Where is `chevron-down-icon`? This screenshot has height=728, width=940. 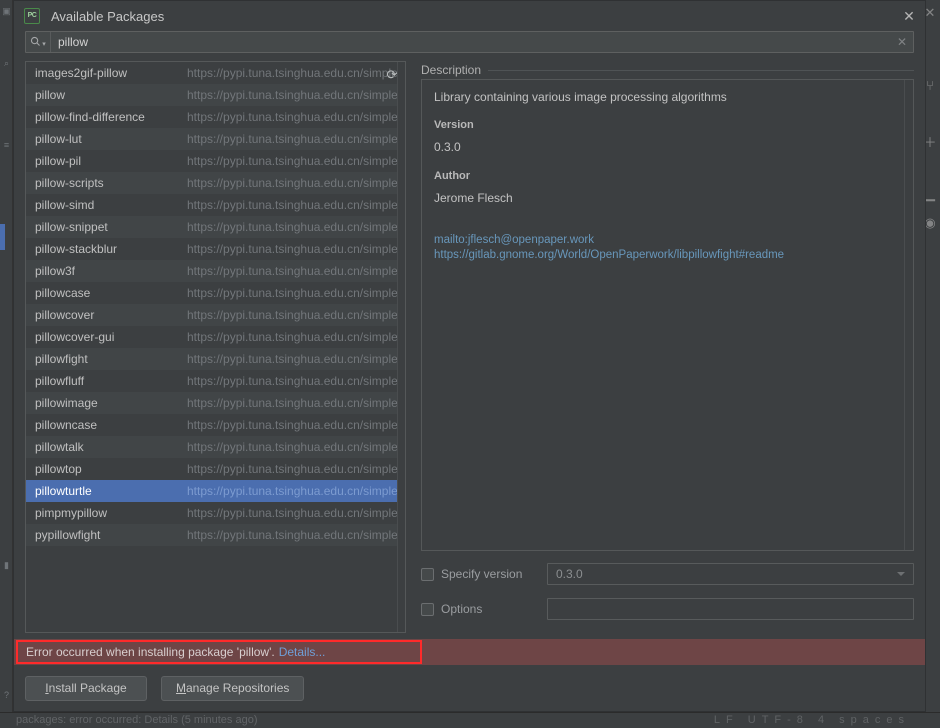
chevron-down-icon is located at coordinates (901, 574).